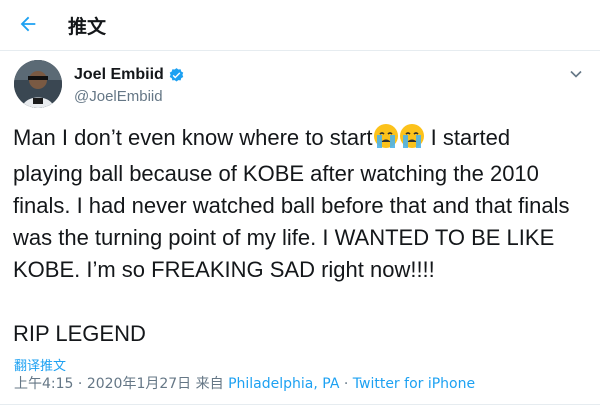 The height and width of the screenshot is (410, 600). Describe the element at coordinates (467, 137) in the screenshot. I see `tweet-line-1-tail: I started` at that location.